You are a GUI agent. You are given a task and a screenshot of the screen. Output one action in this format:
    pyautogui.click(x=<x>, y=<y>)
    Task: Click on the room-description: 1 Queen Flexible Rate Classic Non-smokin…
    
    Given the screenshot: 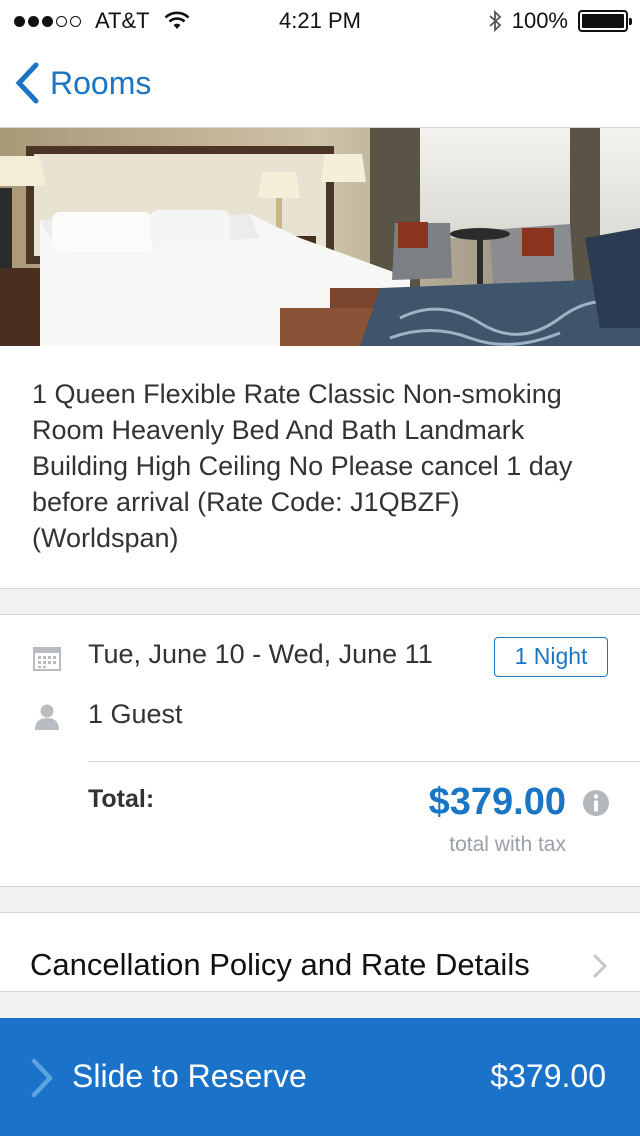 What is the action you would take?
    pyautogui.click(x=302, y=466)
    